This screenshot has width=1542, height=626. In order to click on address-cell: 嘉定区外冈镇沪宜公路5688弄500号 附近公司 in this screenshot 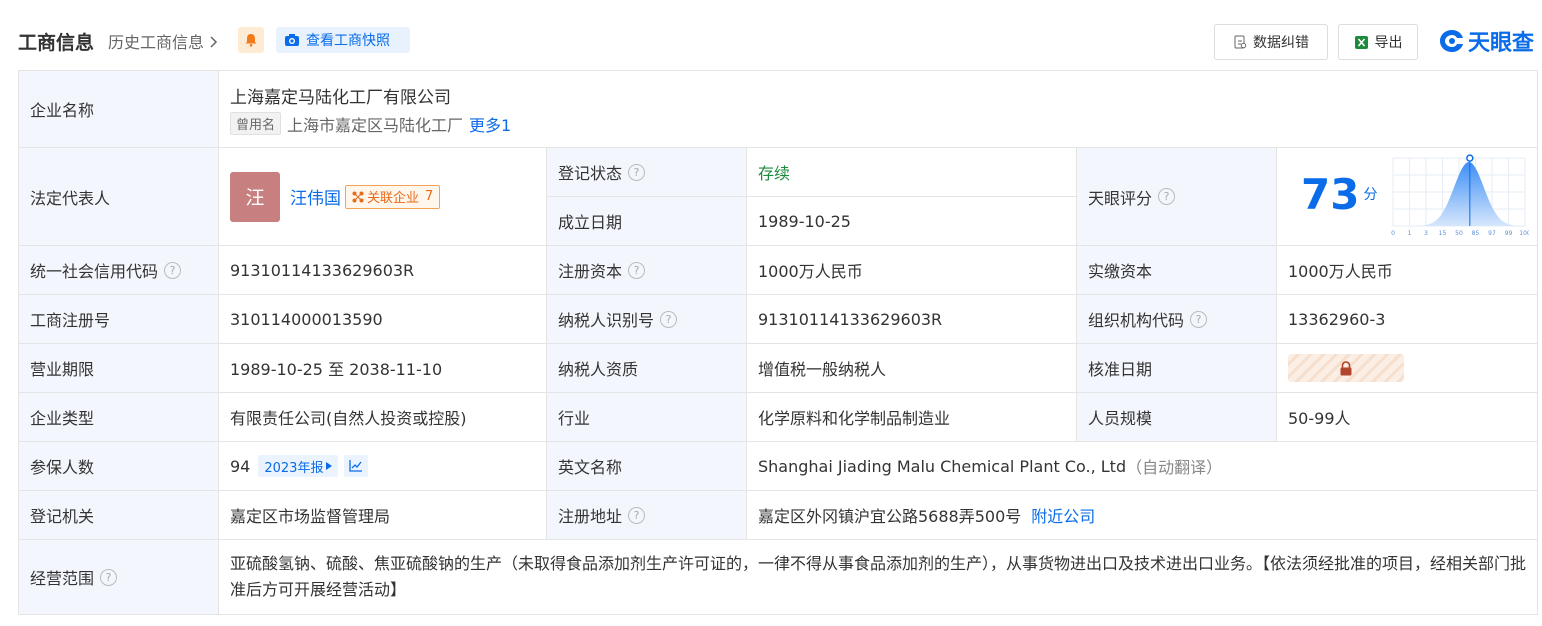, I will do `click(1142, 515)`.